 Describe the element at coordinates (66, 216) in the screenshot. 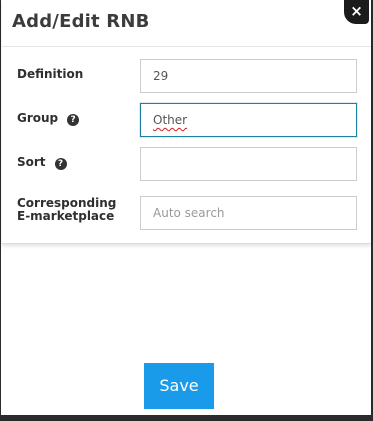

I see `marketplace-label-line2: E-marketplace` at that location.